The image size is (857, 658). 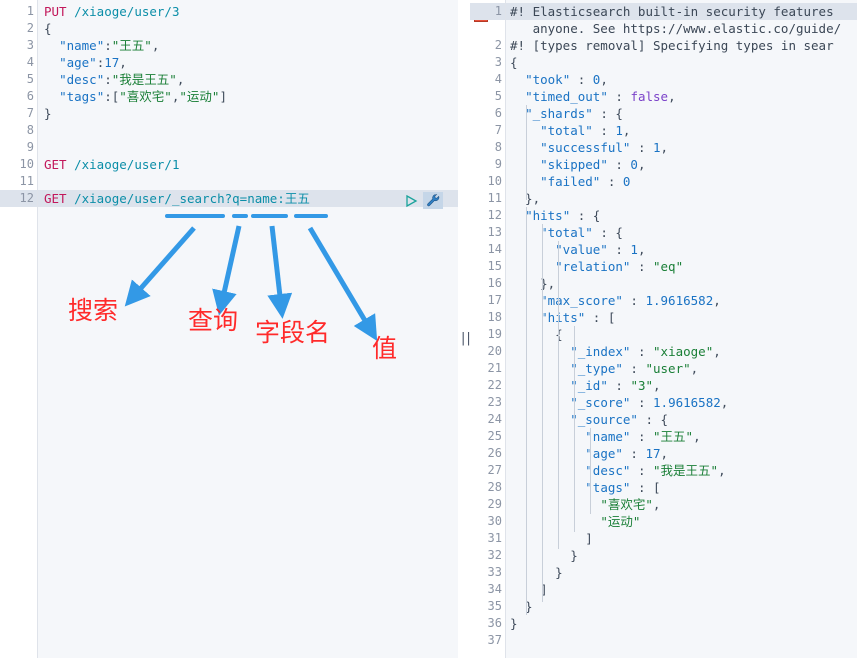 What do you see at coordinates (681, 113) in the screenshot?
I see `code-line: "_shards" : {` at bounding box center [681, 113].